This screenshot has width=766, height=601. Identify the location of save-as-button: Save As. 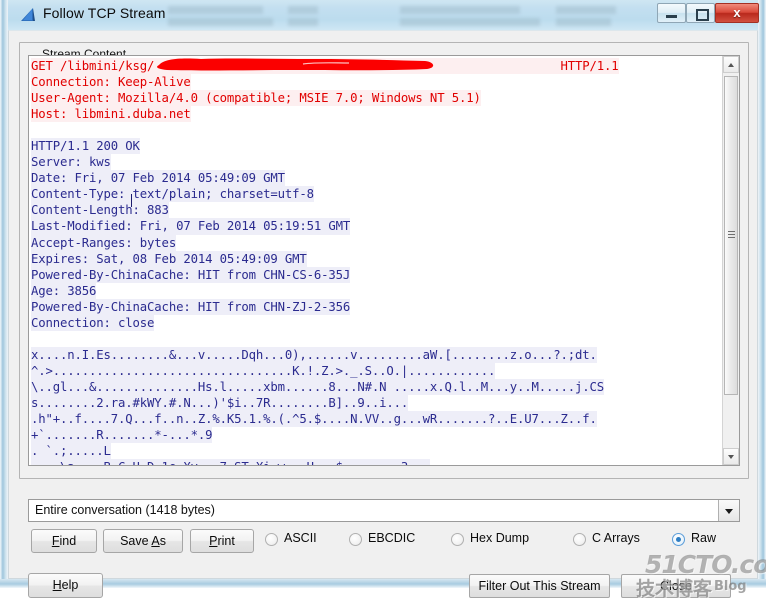
(143, 541).